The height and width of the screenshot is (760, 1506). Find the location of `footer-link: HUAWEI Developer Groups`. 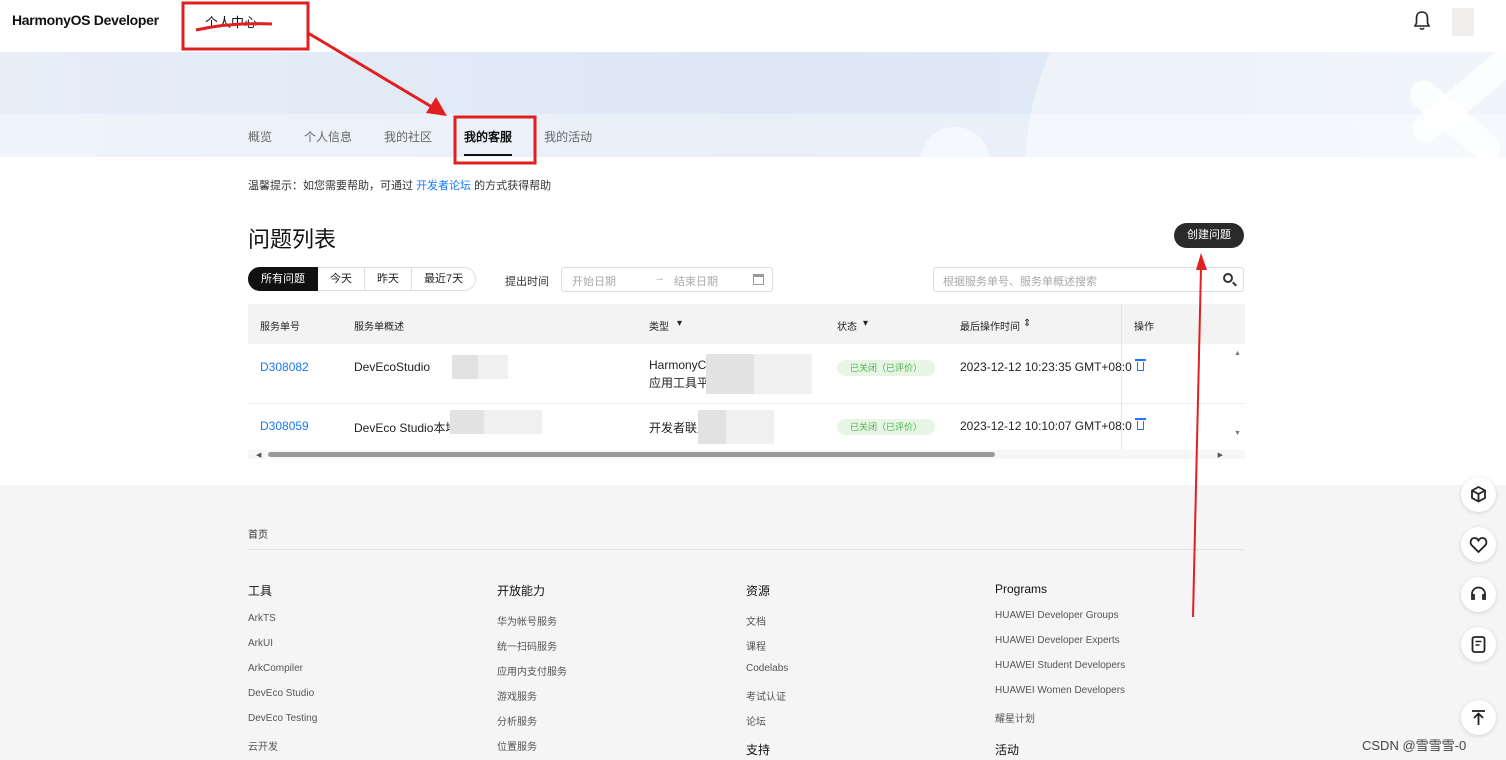

footer-link: HUAWEI Developer Groups is located at coordinates (1060, 622).